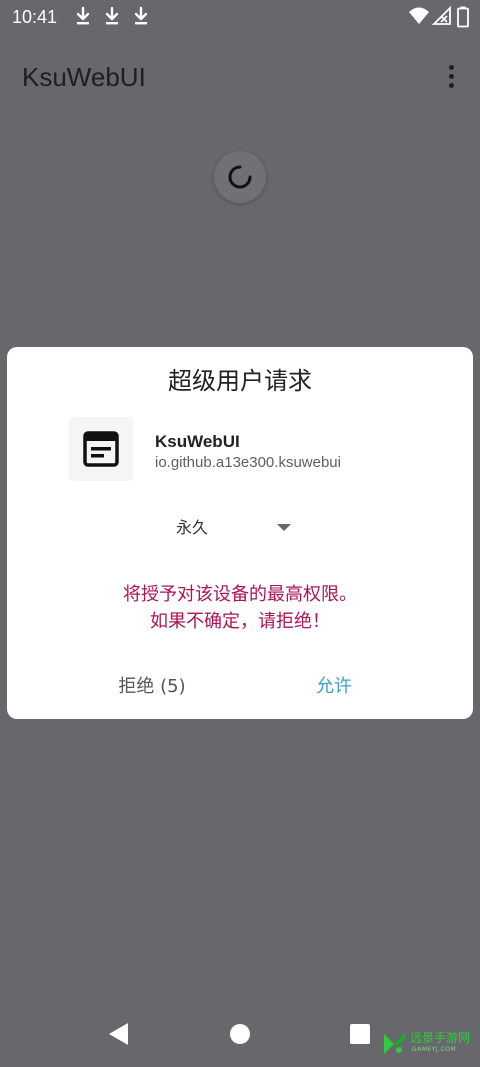 The image size is (480, 1067). I want to click on app-name: KsuWebUI, so click(197, 441).